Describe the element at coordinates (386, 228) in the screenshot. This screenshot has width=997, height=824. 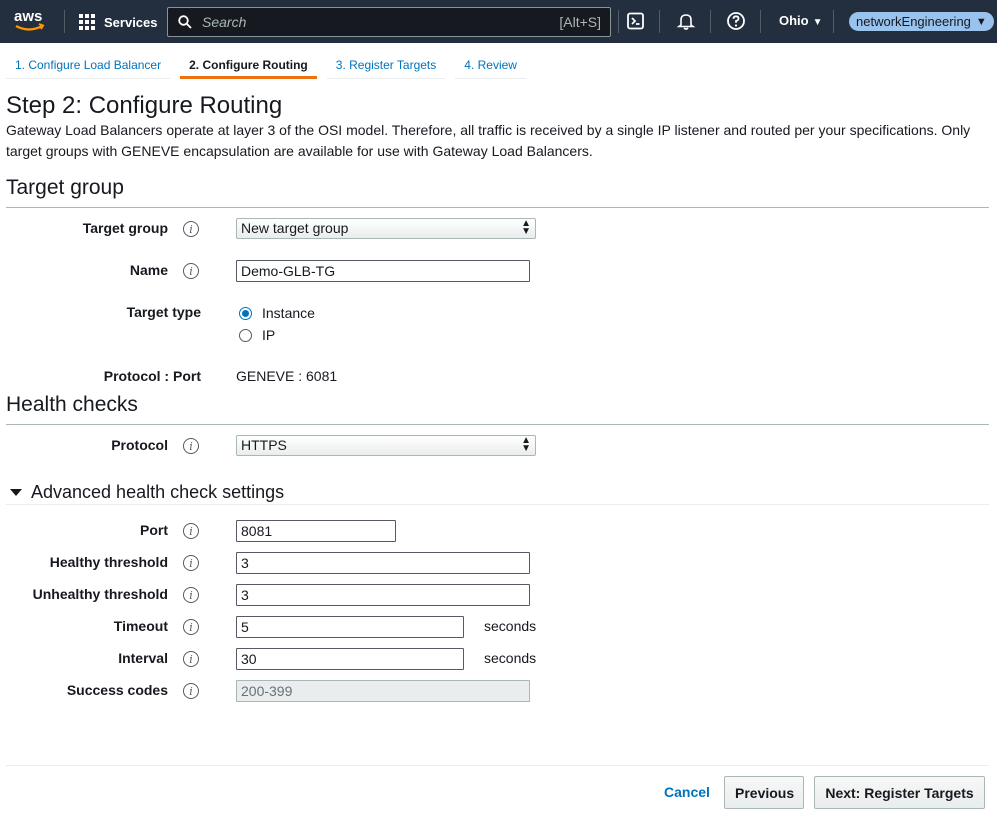
I see `target-group-select: New target group ▲ ▼` at that location.